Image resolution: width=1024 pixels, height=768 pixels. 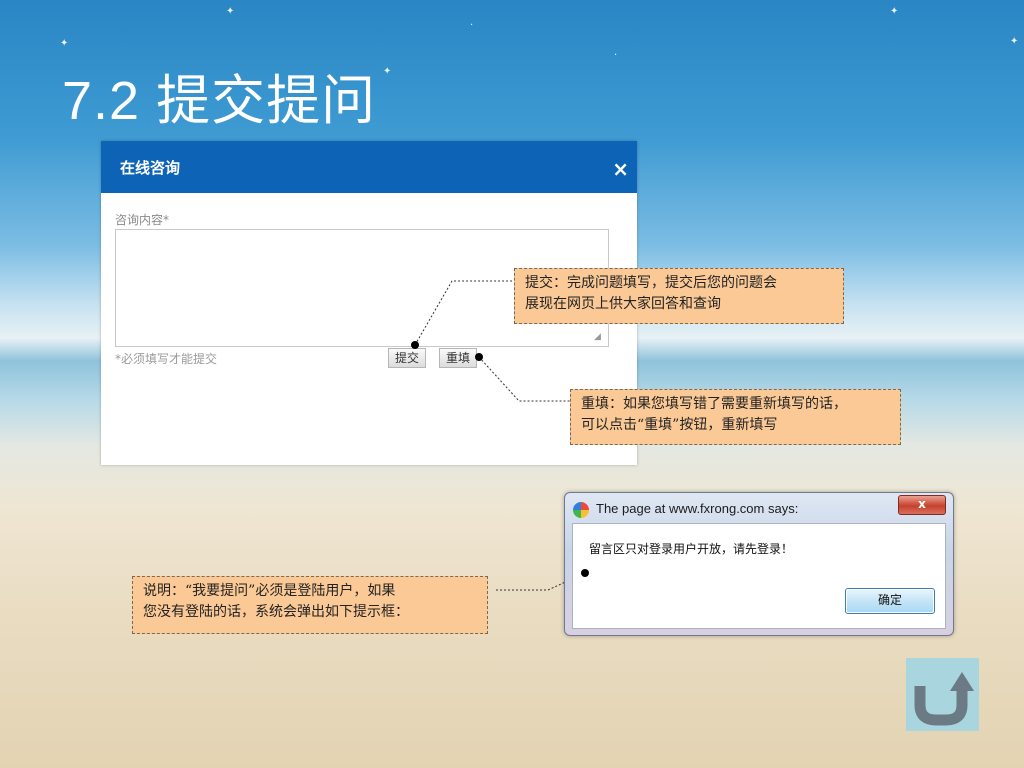 What do you see at coordinates (479, 357) in the screenshot?
I see `reset-pointer-dot` at bounding box center [479, 357].